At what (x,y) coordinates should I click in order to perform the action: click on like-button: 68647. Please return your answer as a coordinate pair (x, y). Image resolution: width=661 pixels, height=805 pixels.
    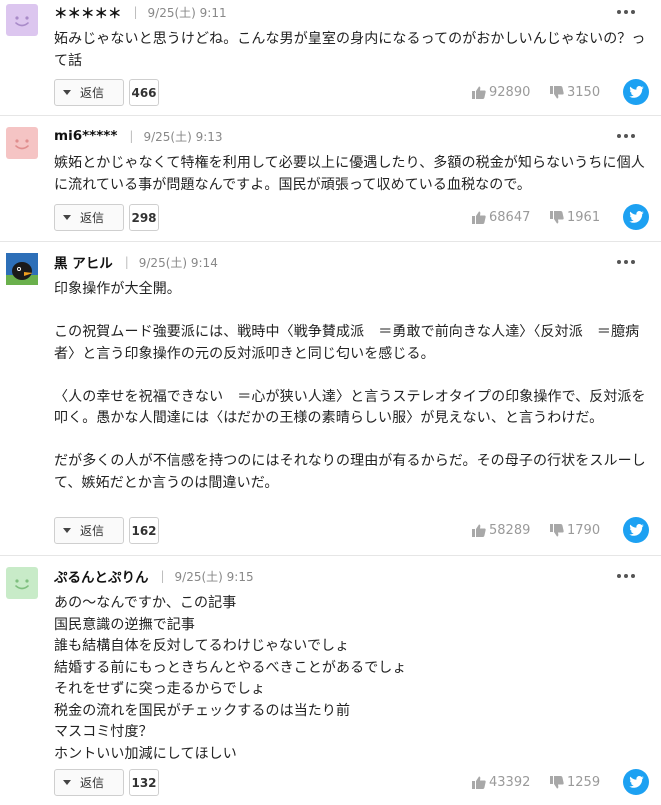
    Looking at the image, I should click on (501, 217).